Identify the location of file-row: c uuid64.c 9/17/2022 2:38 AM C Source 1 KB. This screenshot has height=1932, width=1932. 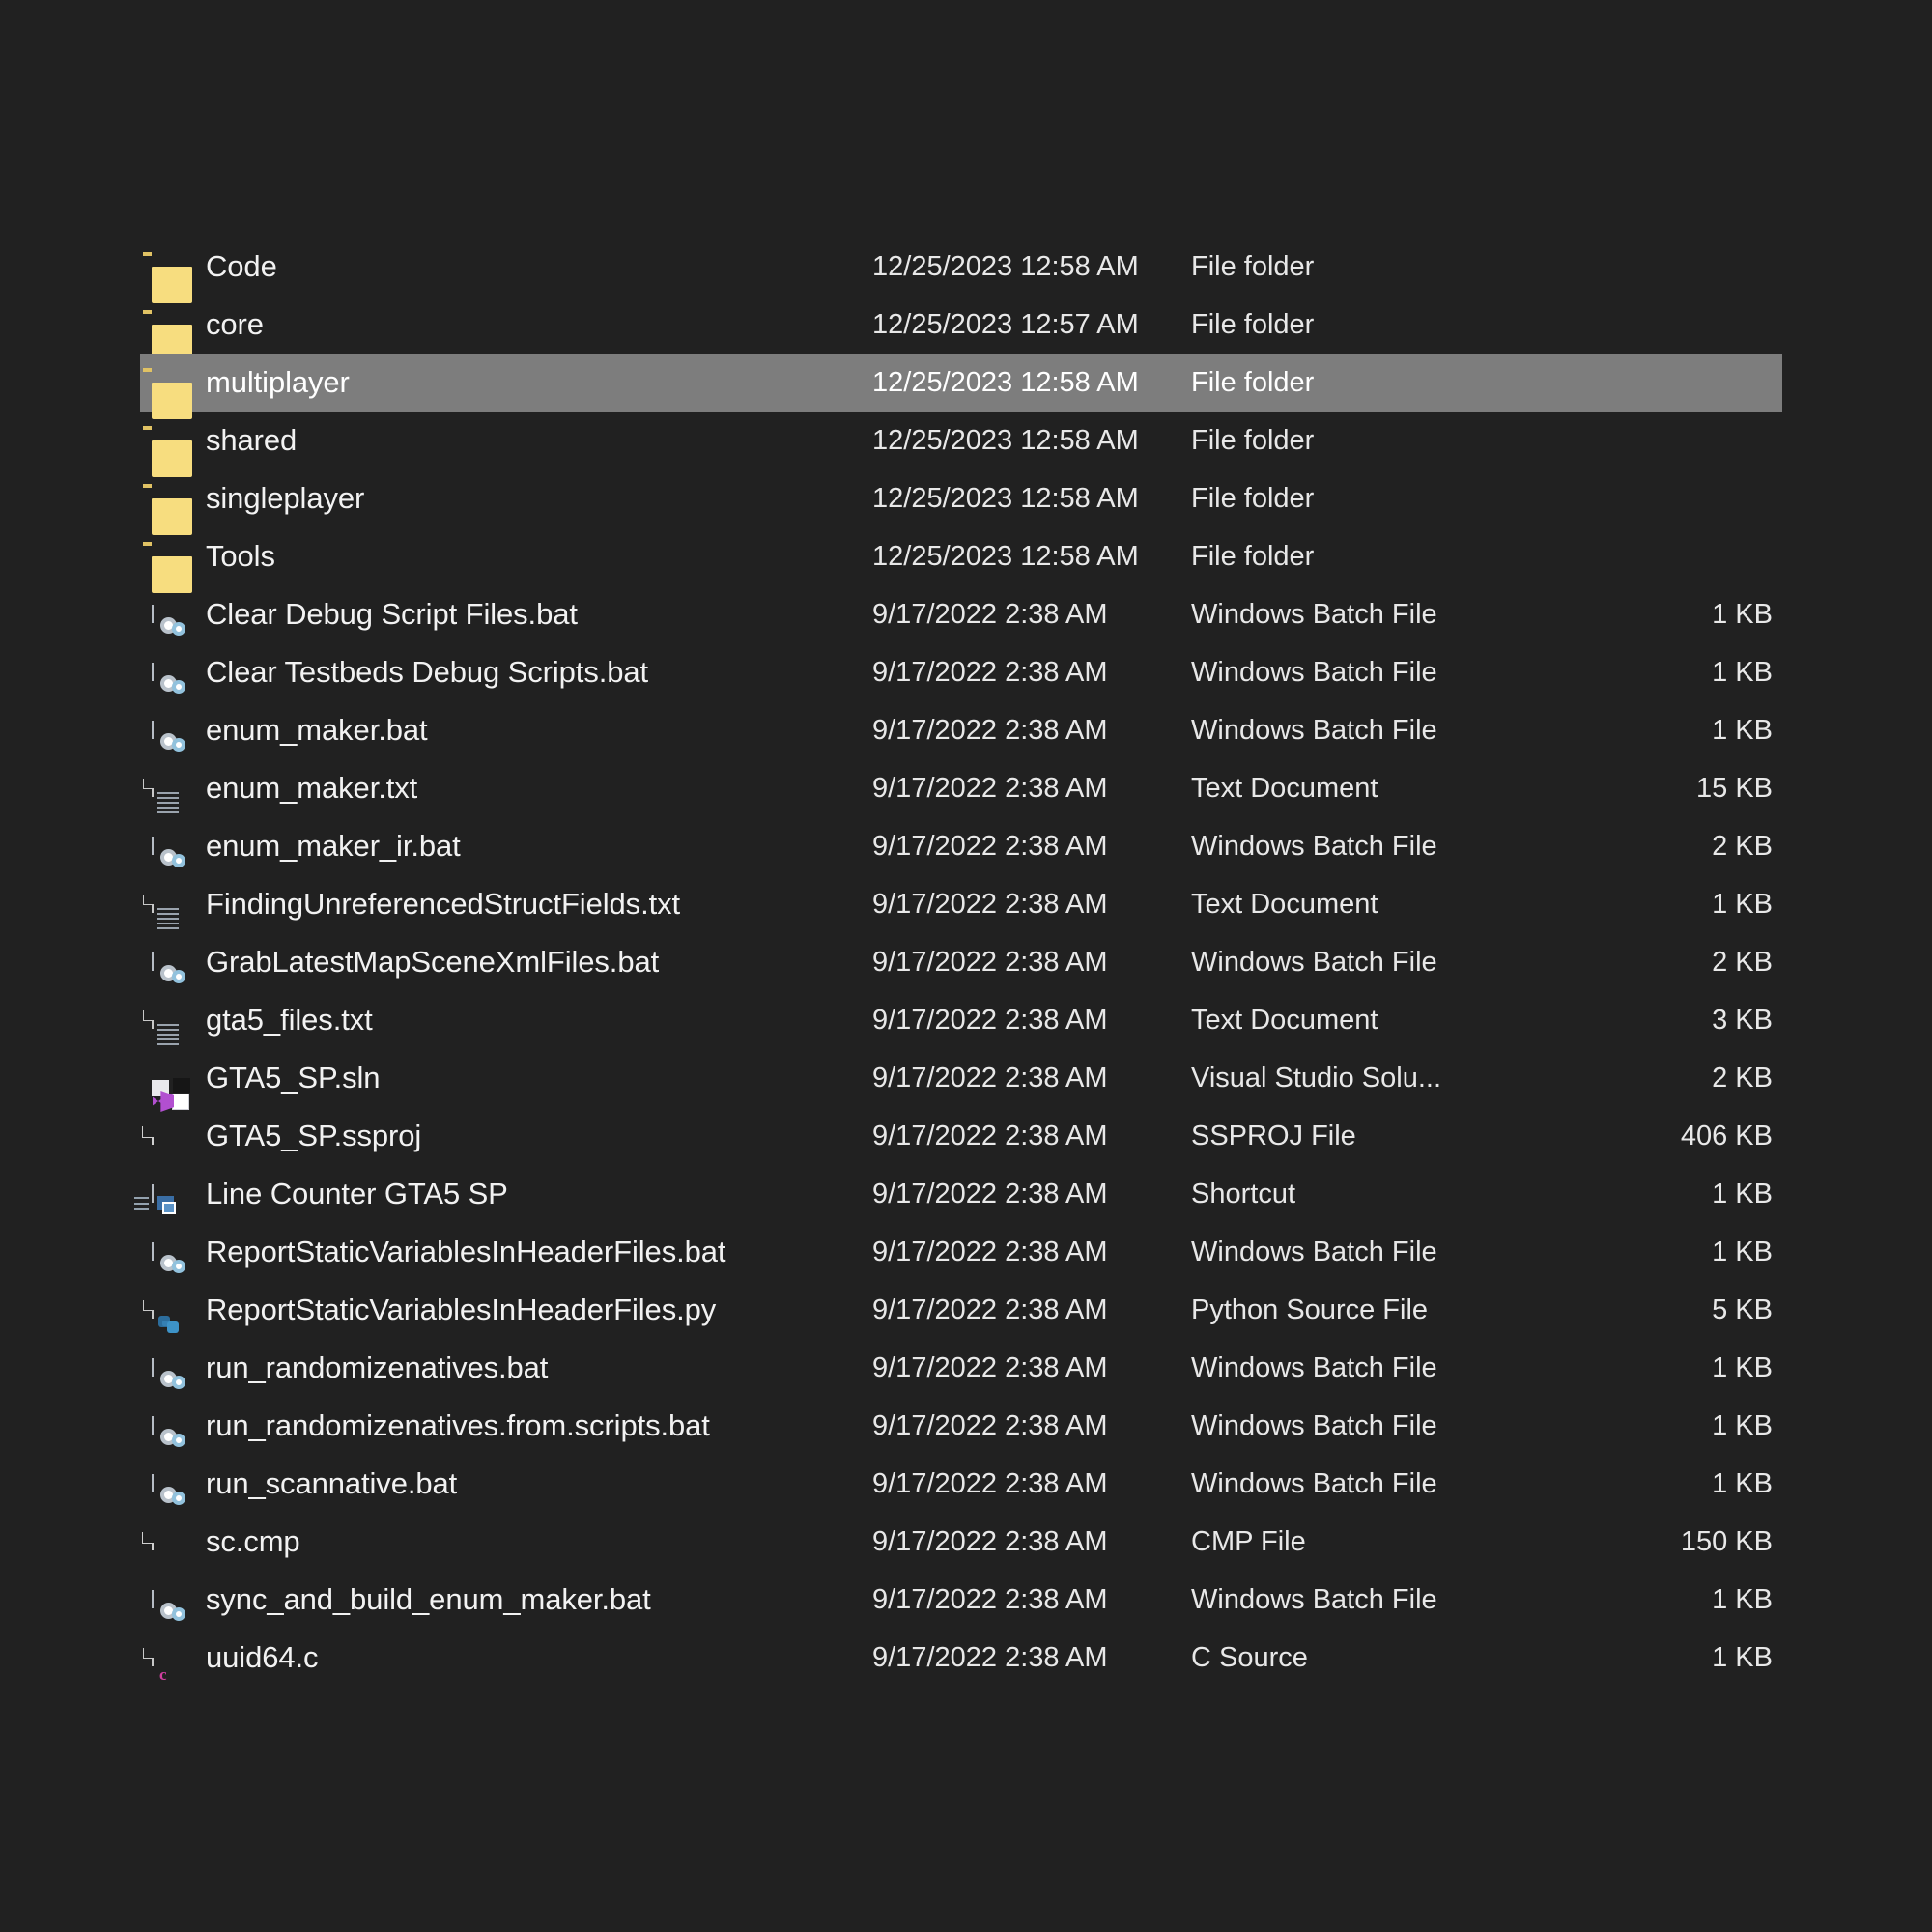
(961, 1658).